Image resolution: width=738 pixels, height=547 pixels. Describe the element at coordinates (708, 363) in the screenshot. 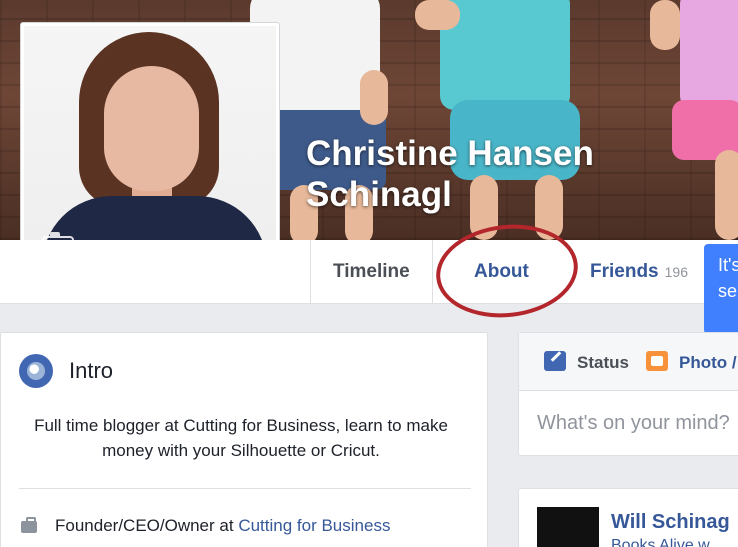

I see `composer-photo-tab: Photo /` at that location.